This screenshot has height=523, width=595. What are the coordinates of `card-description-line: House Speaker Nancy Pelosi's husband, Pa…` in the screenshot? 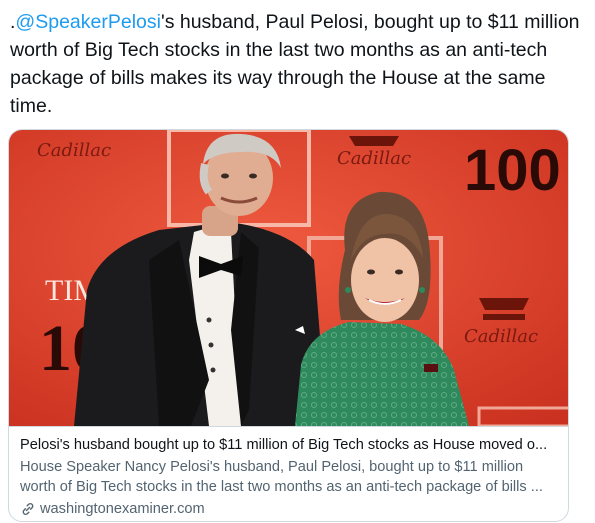 It's located at (272, 467).